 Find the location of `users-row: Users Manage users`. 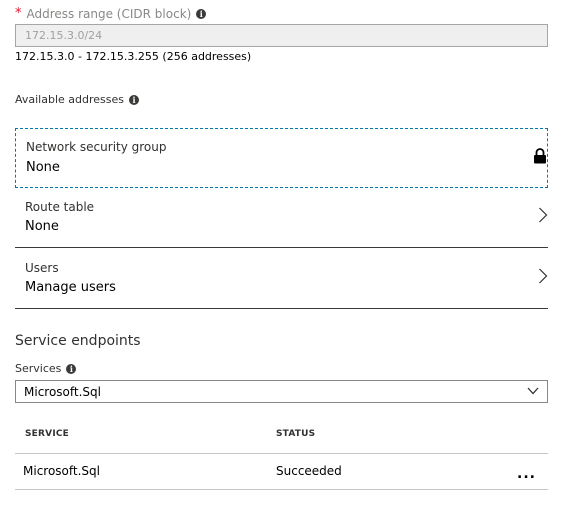

users-row: Users Manage users is located at coordinates (281, 278).